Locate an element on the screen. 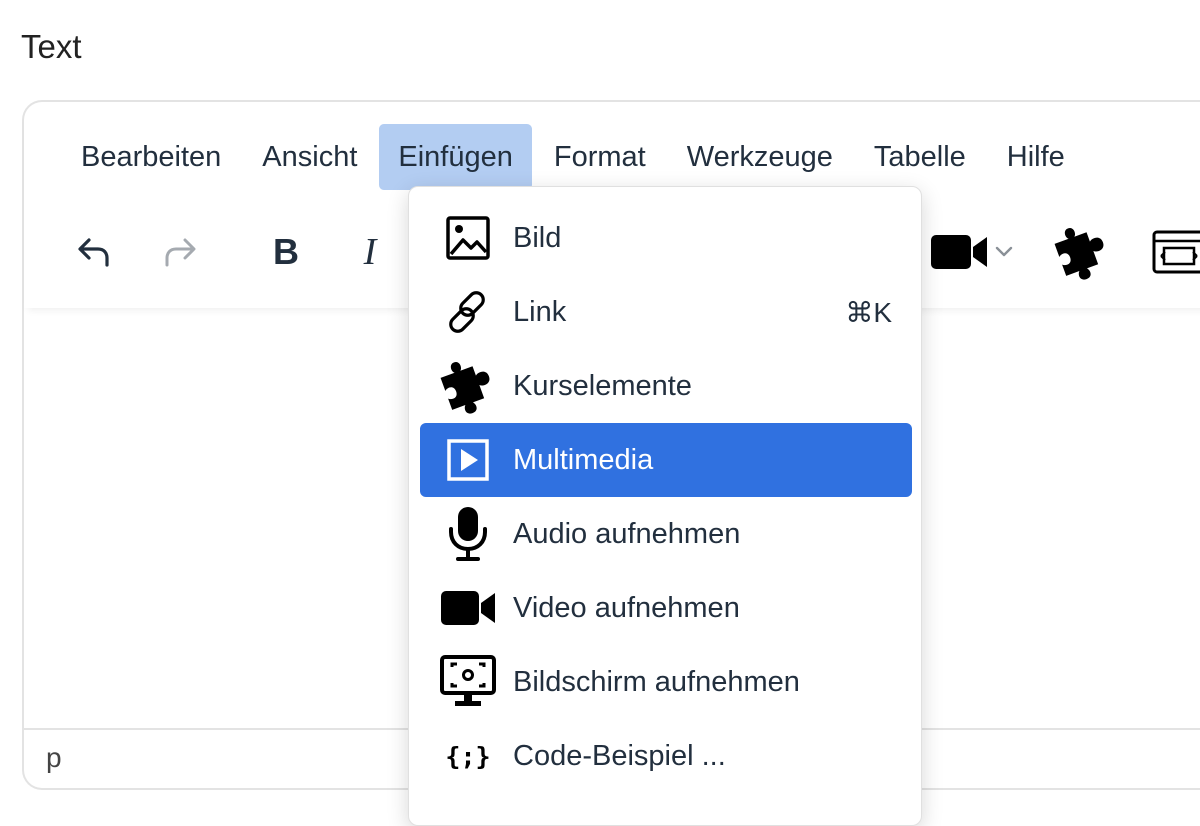  microphone-icon is located at coordinates (468, 534).